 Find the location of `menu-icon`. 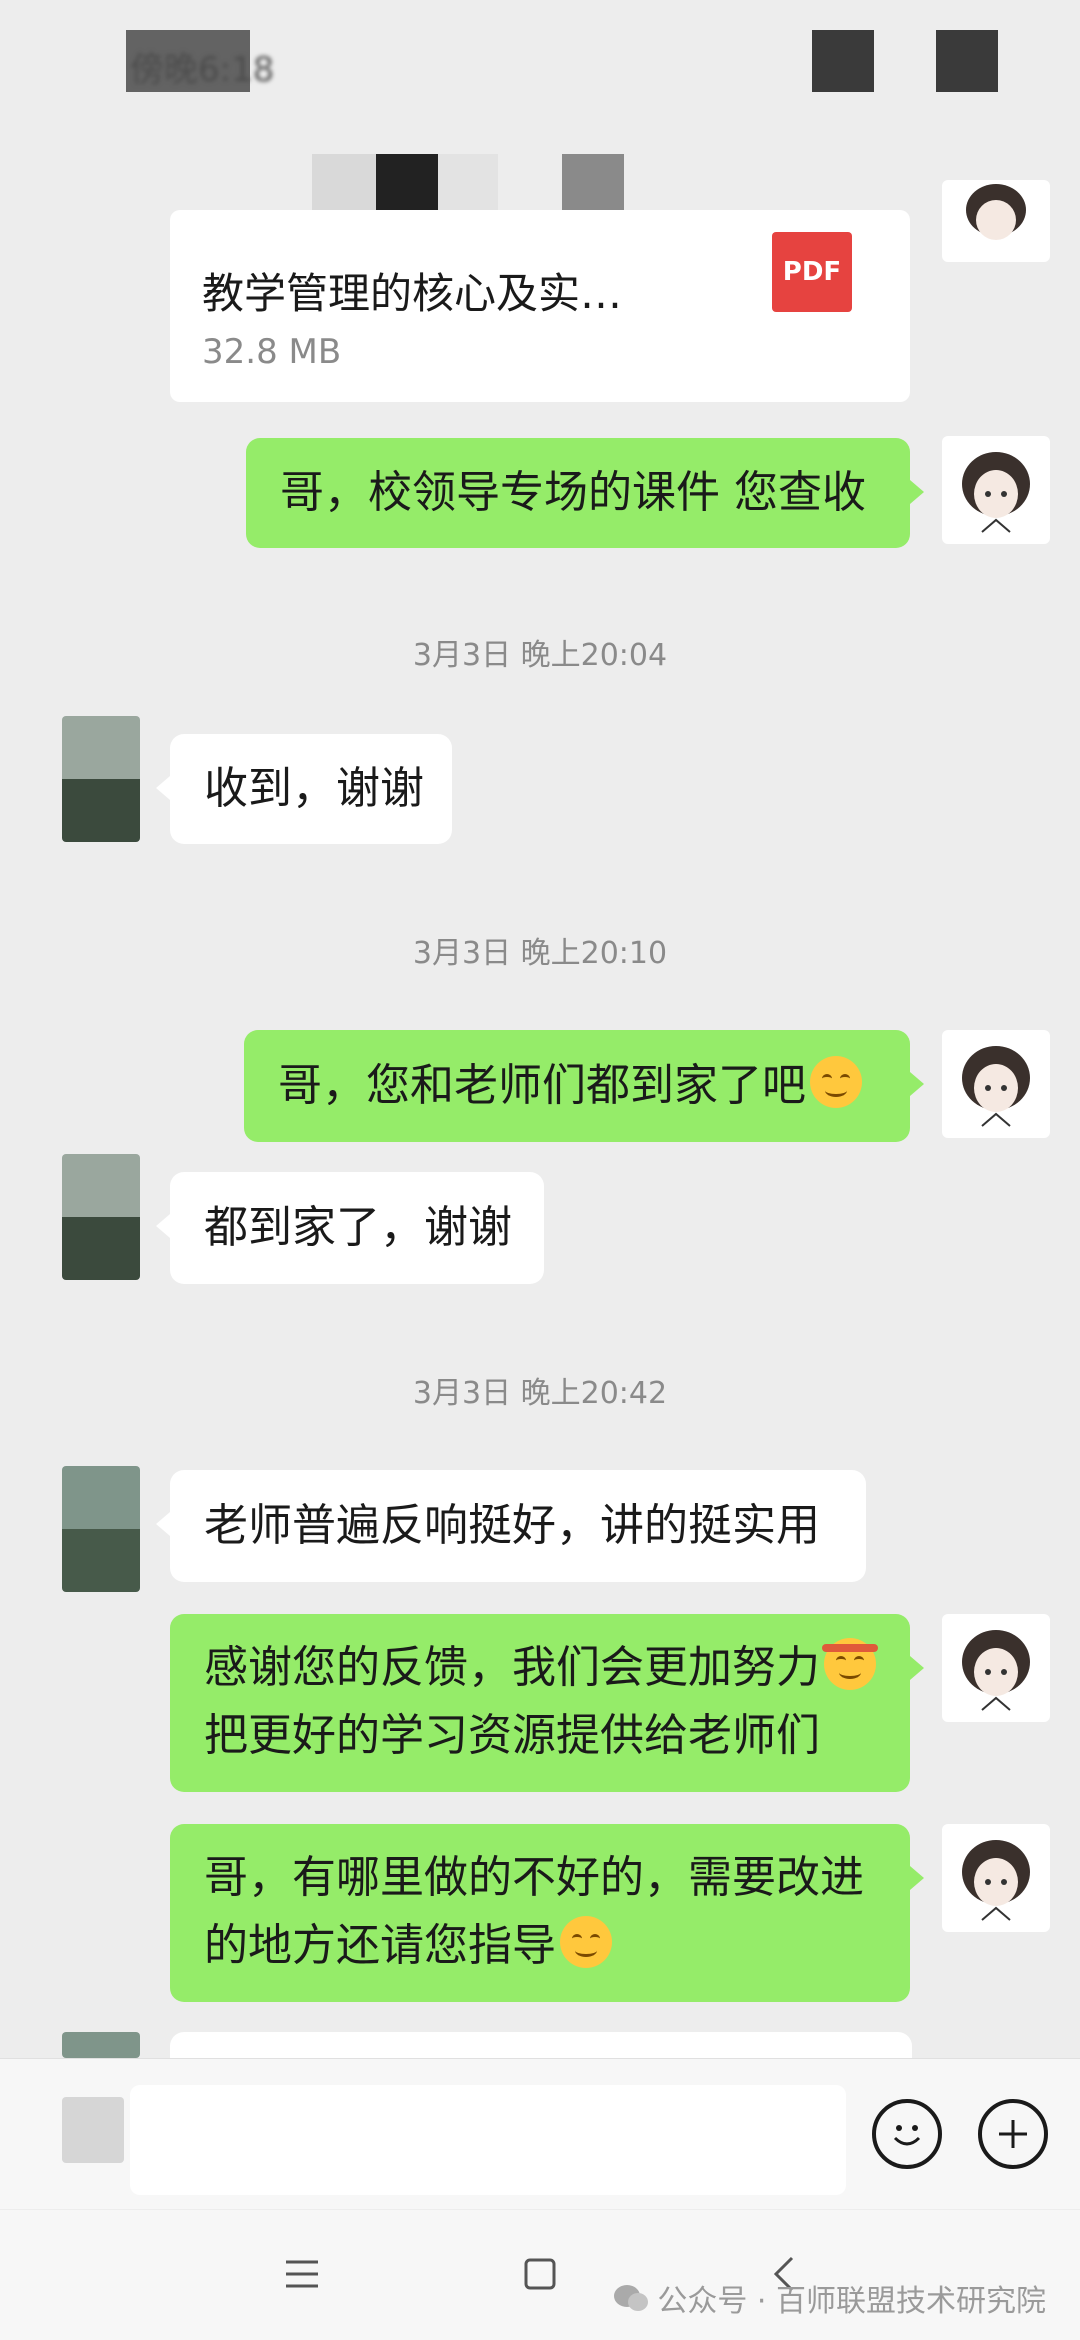

menu-icon is located at coordinates (302, 2274).